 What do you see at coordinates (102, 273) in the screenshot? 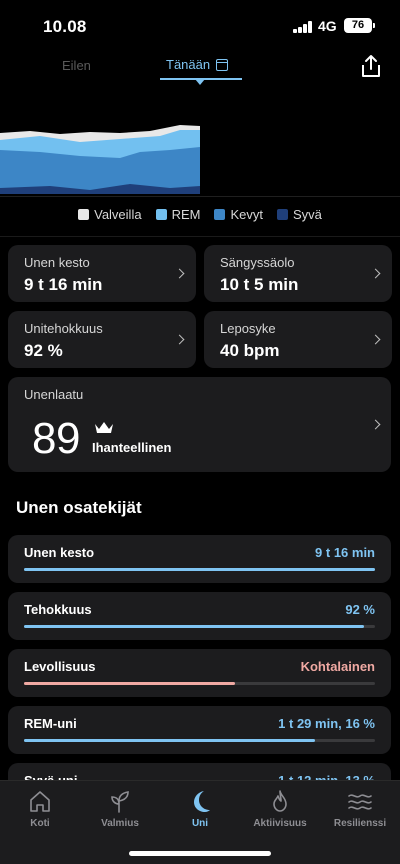
I see `metric-card-sleep-duration: Unen kesto 9 t 16 min` at bounding box center [102, 273].